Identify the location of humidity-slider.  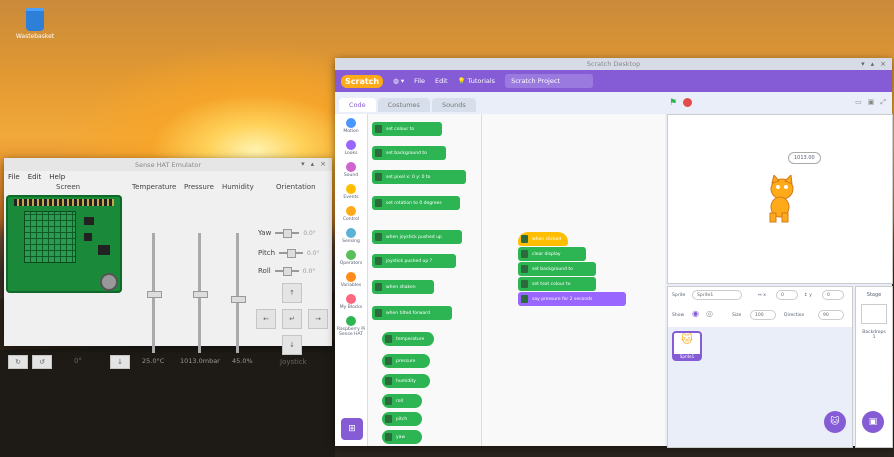
(238, 293).